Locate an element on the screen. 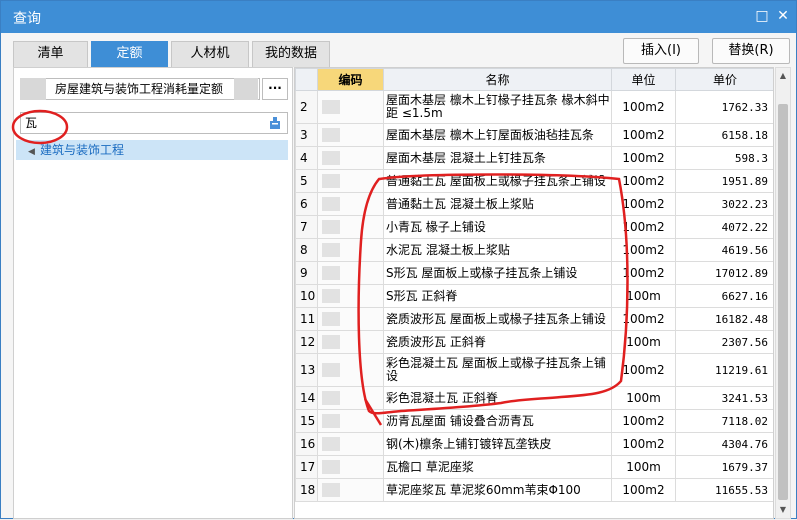  scroll-down-icon: ▼ is located at coordinates (783, 510).